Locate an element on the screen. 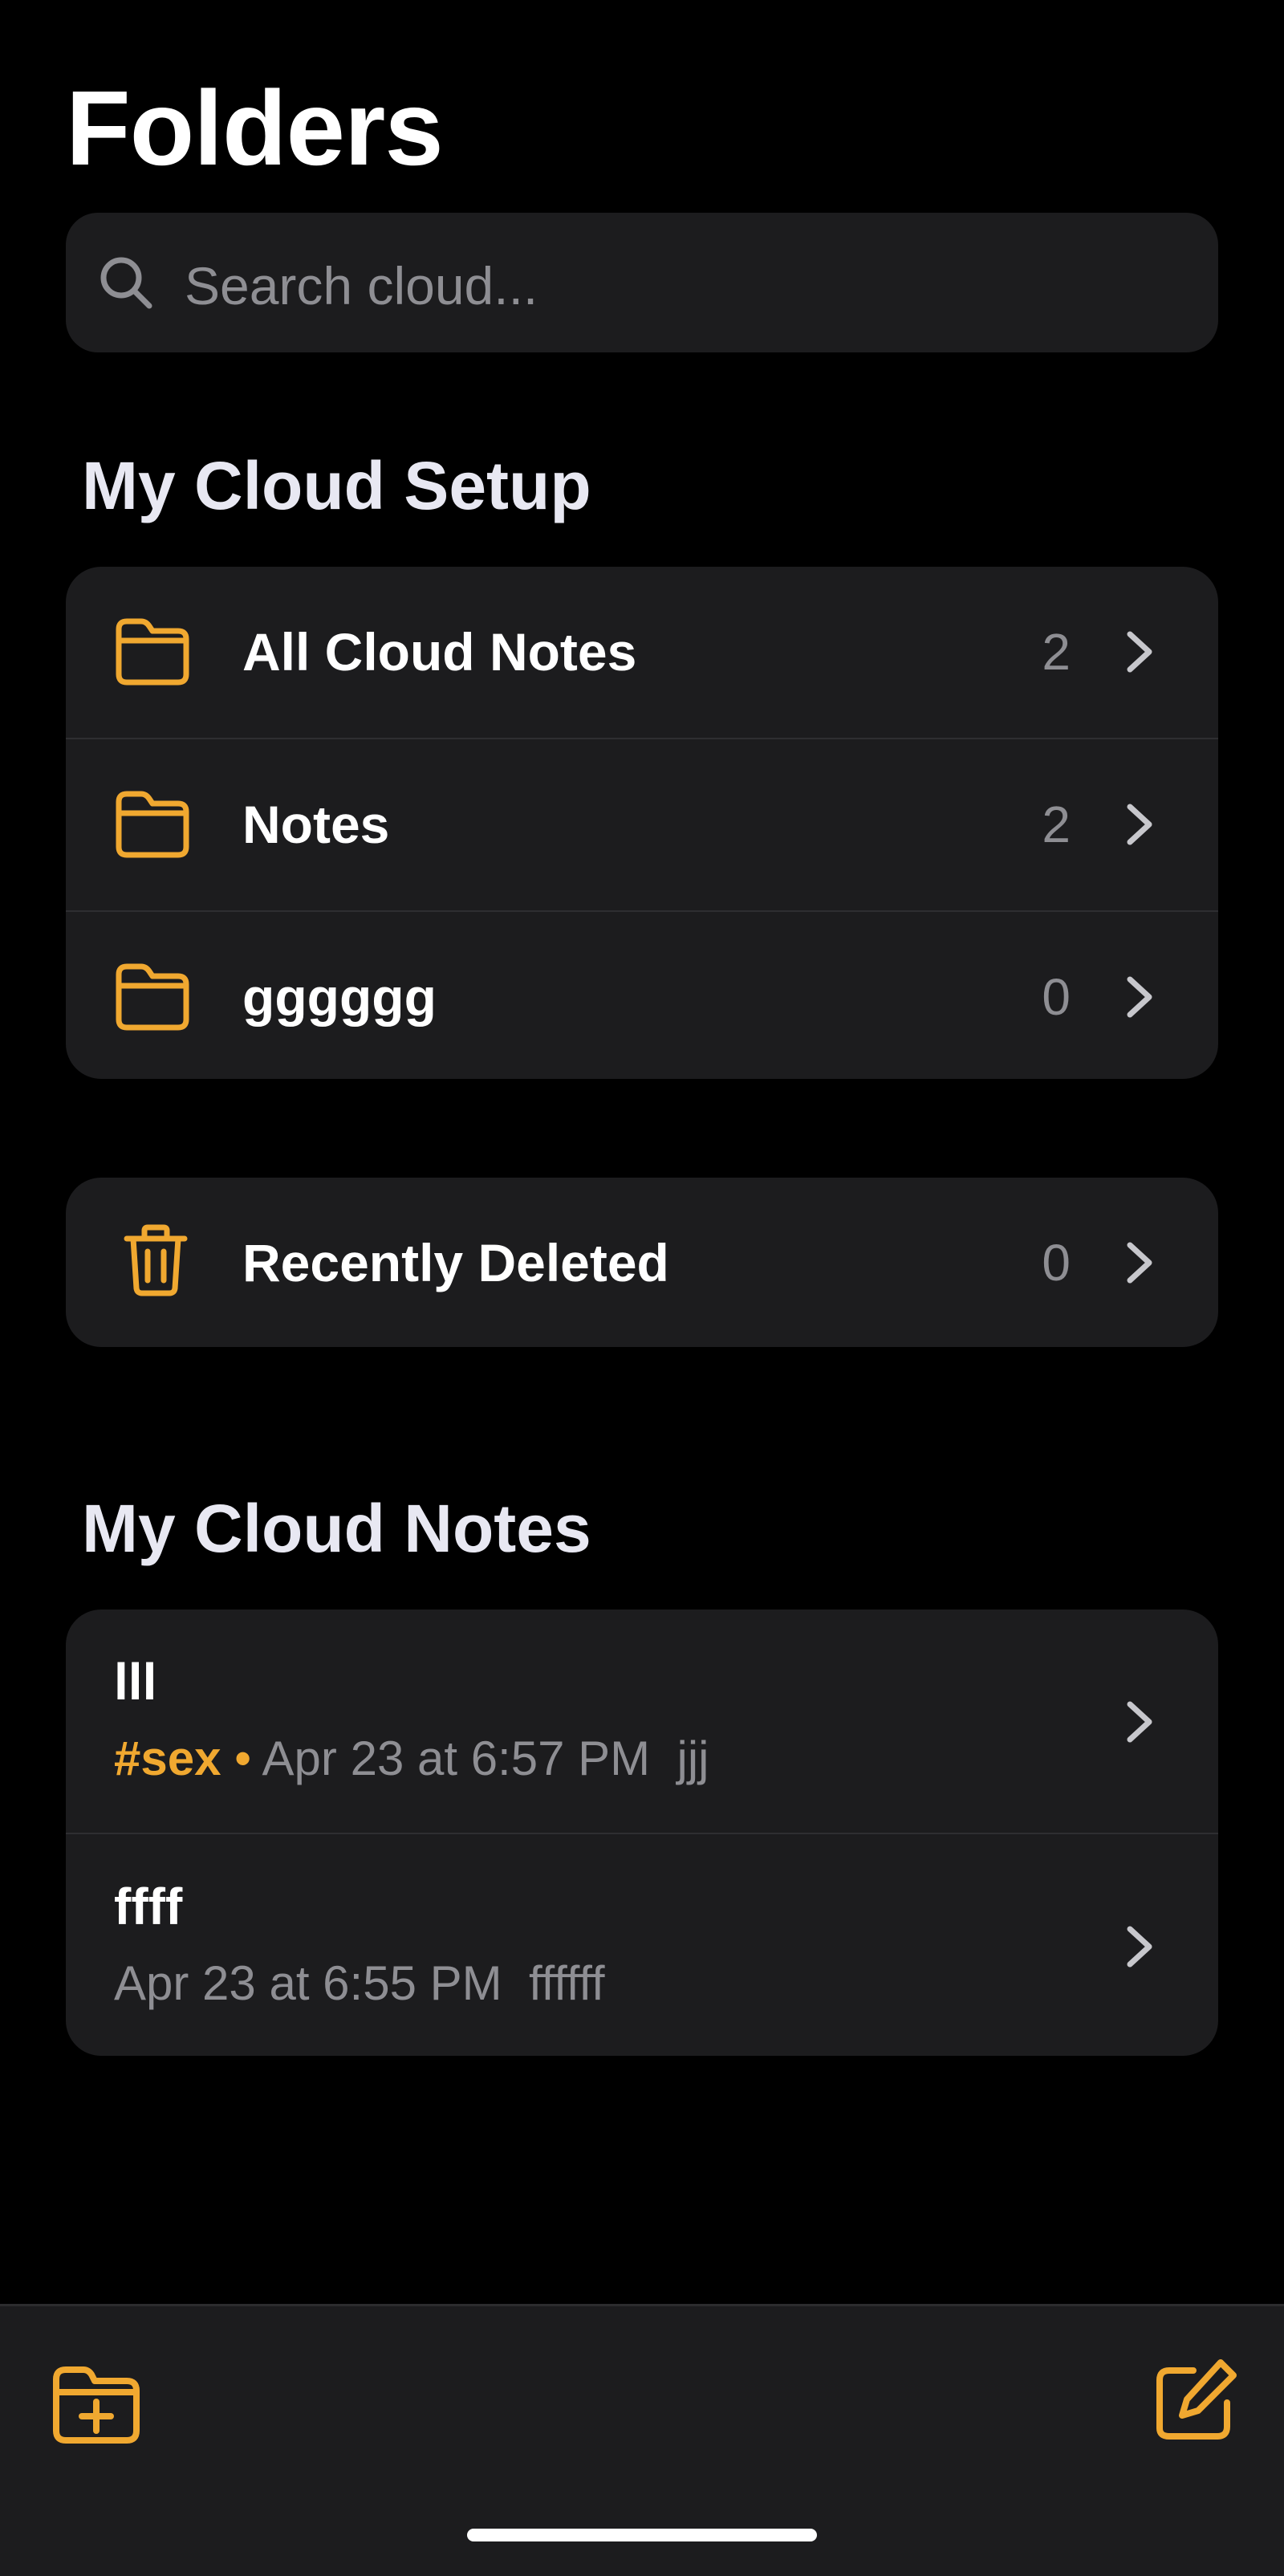 This screenshot has height=2576, width=1284. folder-row-all-cloud-notes: All Cloud Notes 2 is located at coordinates (642, 653).